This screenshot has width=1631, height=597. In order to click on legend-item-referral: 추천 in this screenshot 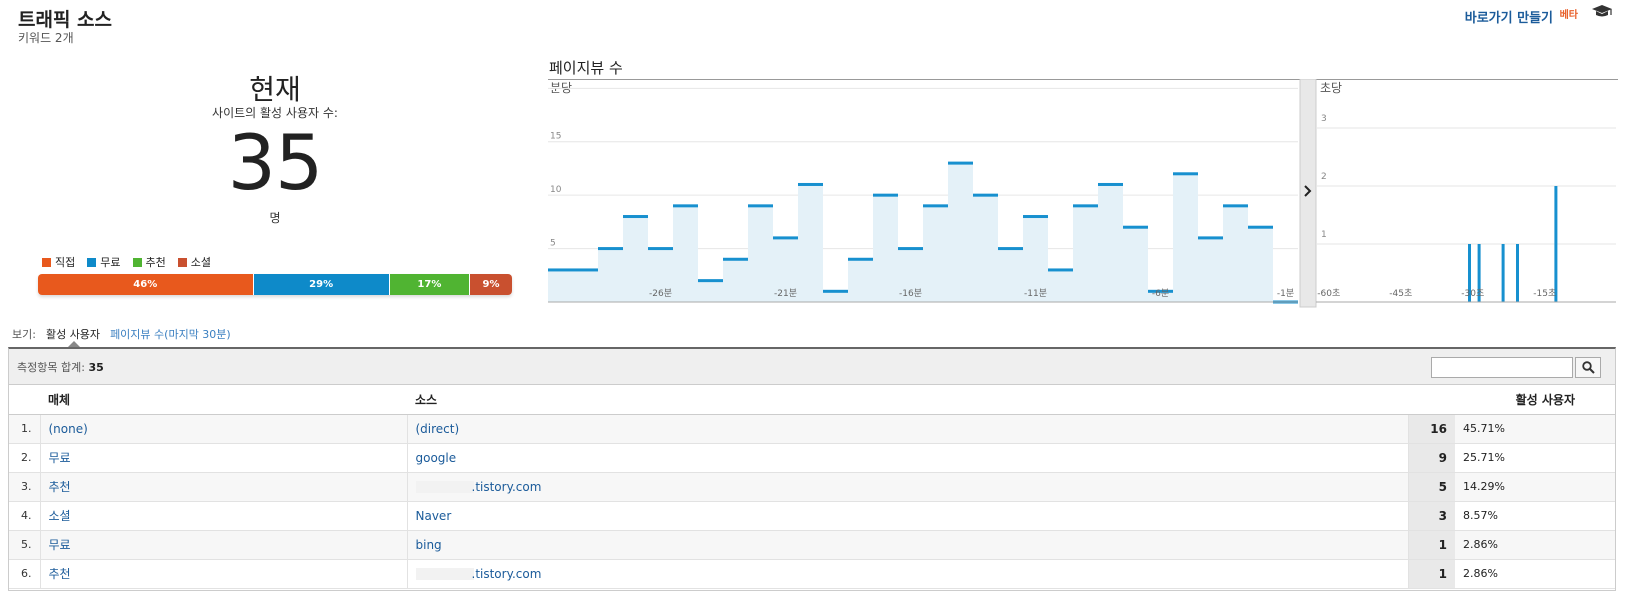, I will do `click(149, 262)`.